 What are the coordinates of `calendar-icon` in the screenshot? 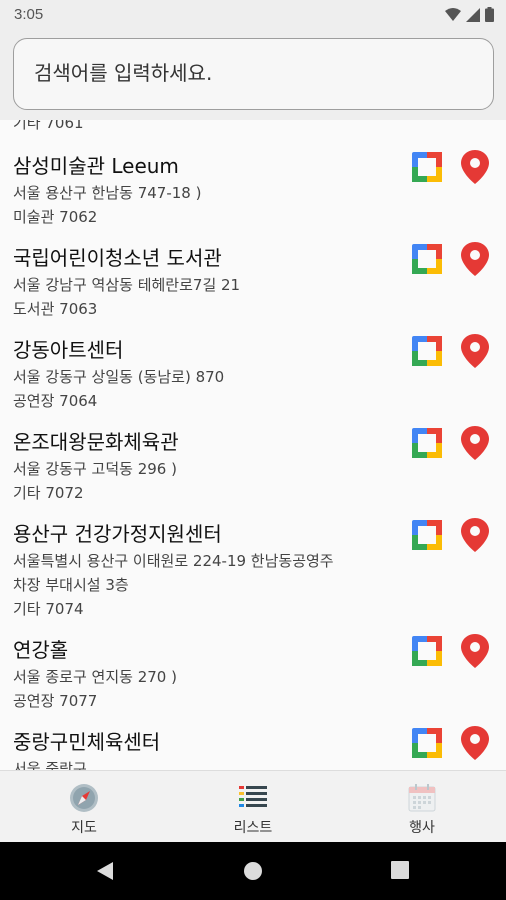 It's located at (422, 798).